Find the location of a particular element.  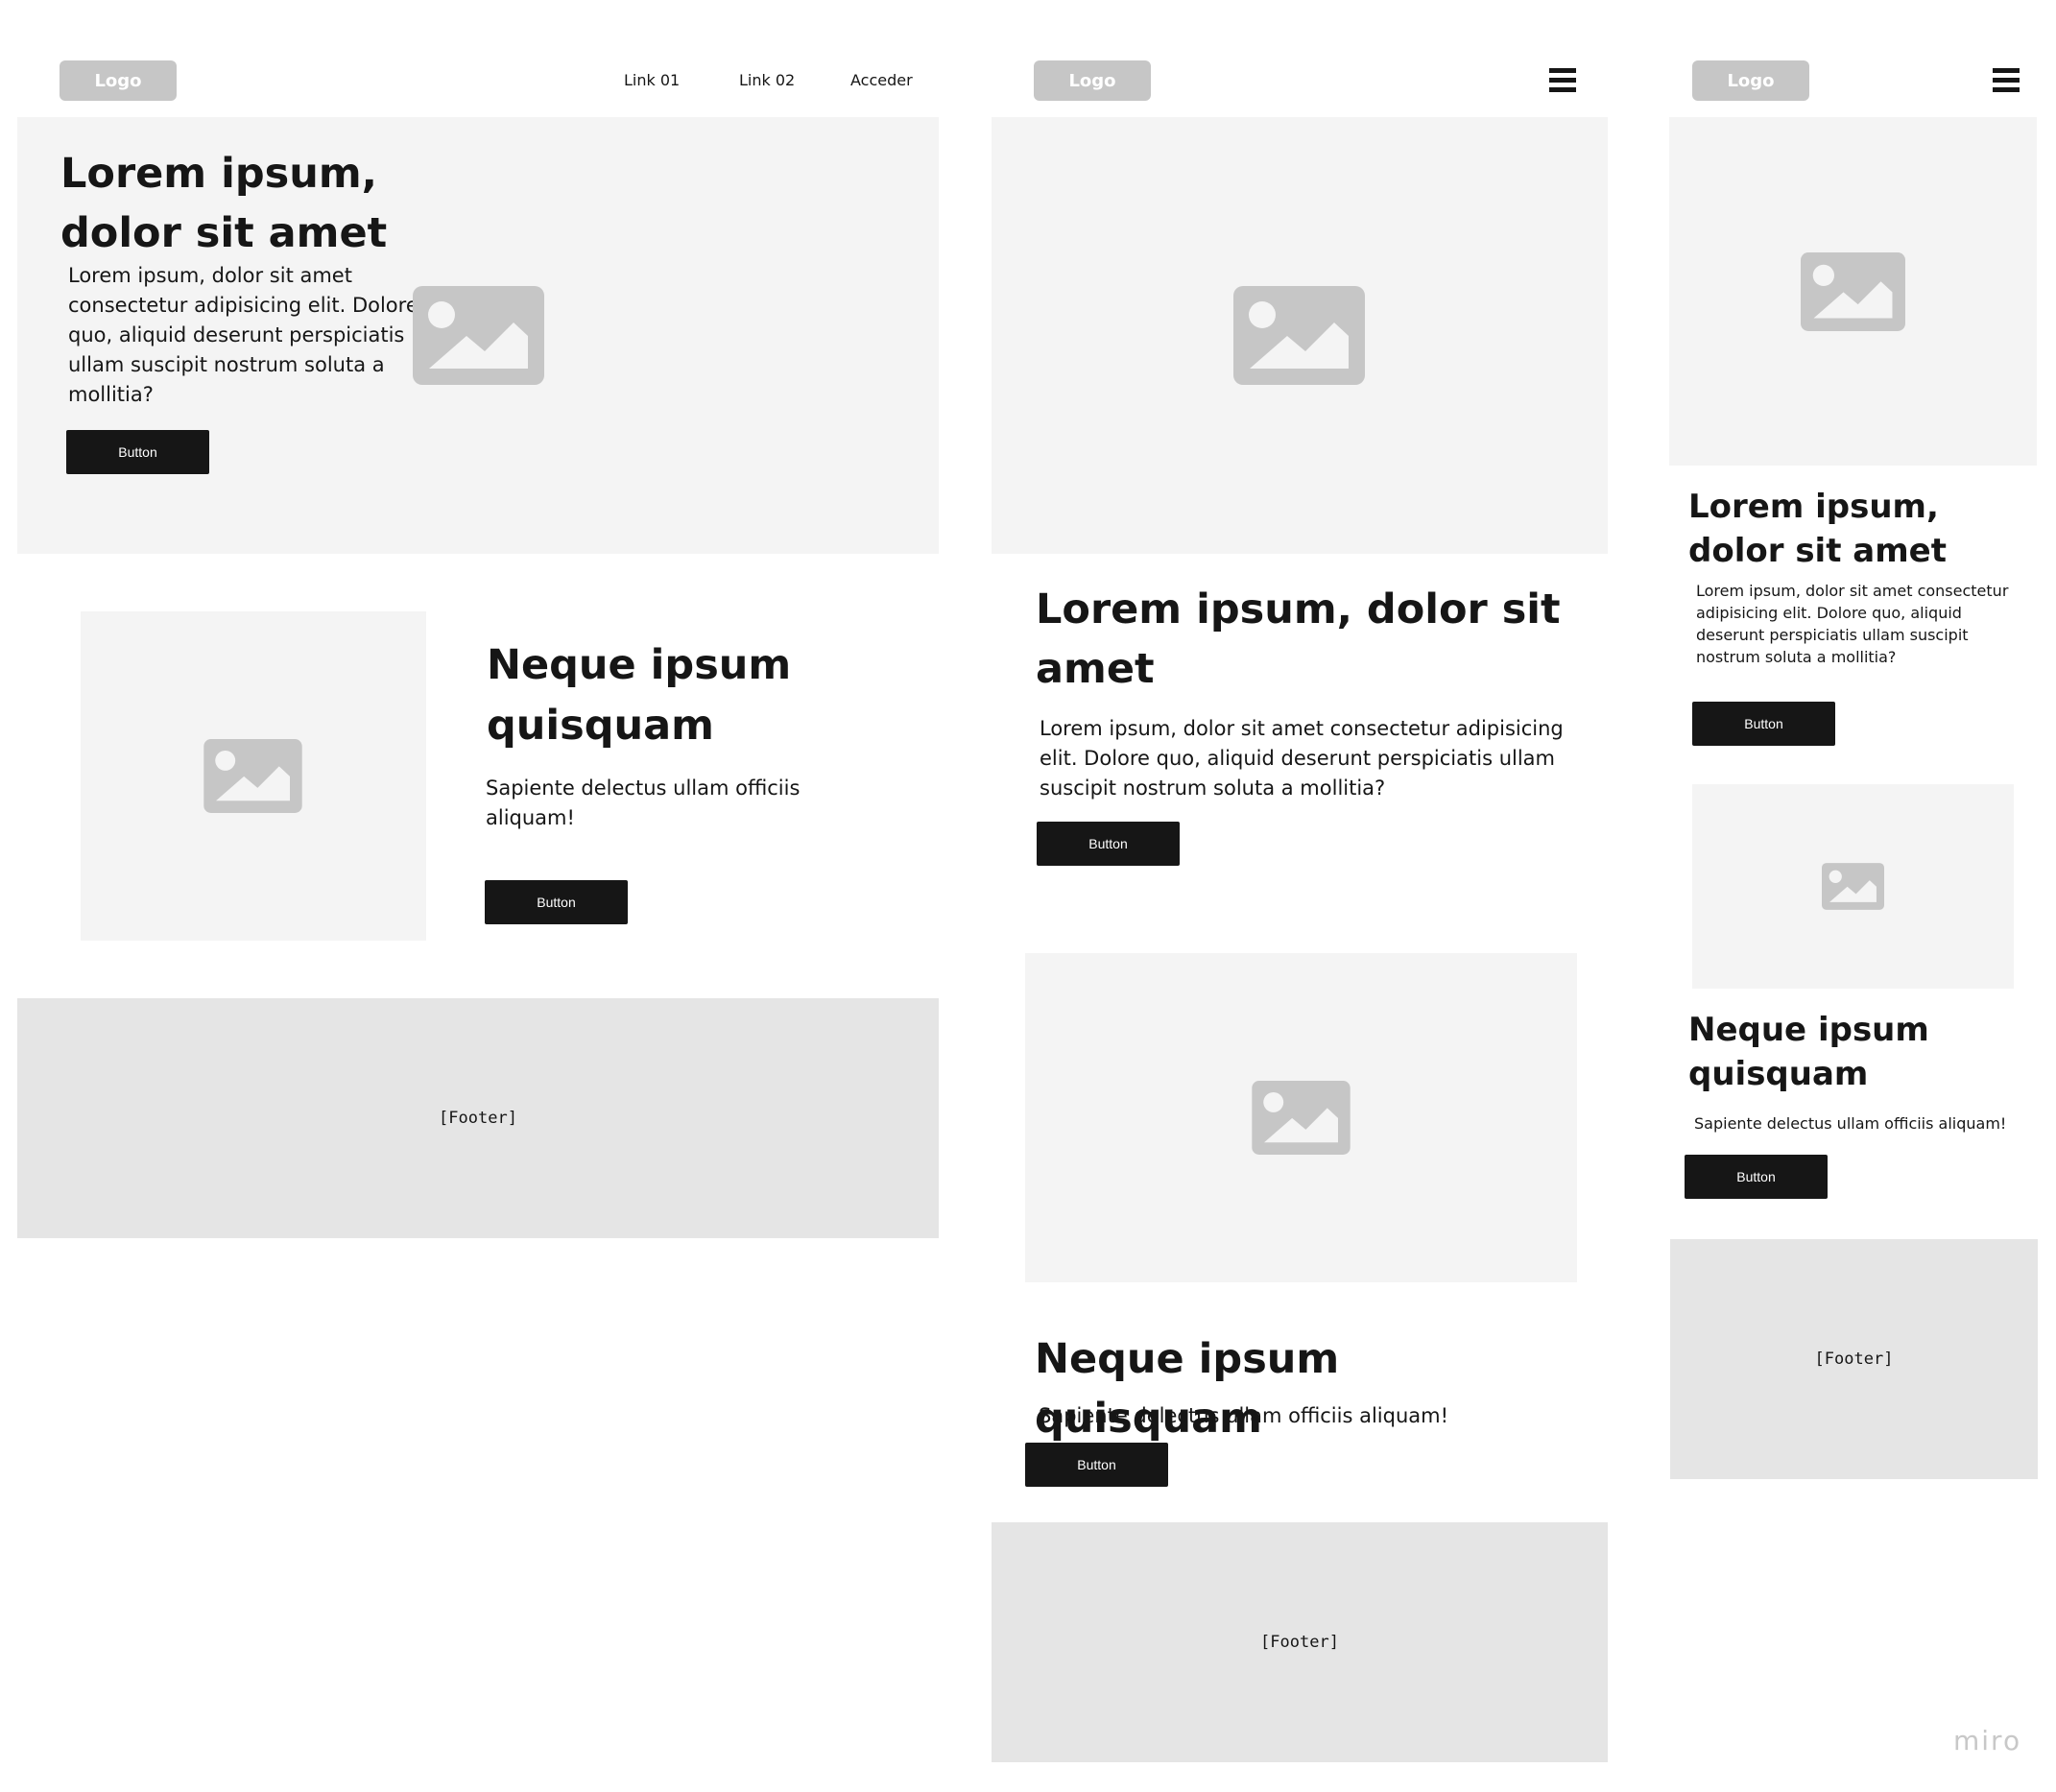

mobile-feature-button: Button is located at coordinates (1757, 1177).